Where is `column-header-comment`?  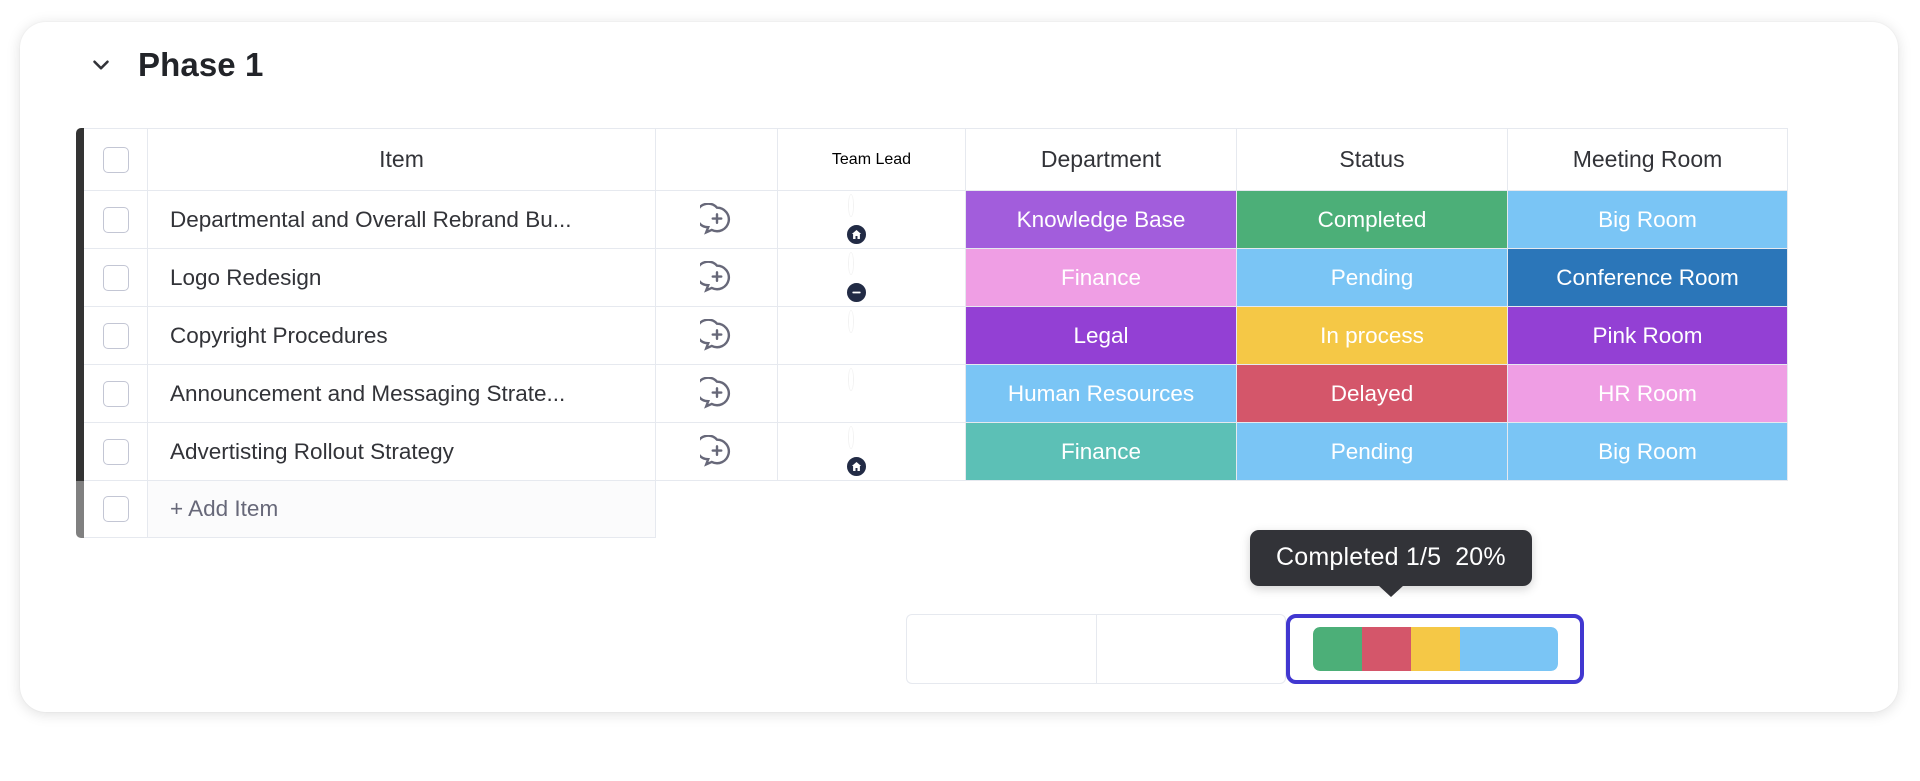
column-header-comment is located at coordinates (717, 159).